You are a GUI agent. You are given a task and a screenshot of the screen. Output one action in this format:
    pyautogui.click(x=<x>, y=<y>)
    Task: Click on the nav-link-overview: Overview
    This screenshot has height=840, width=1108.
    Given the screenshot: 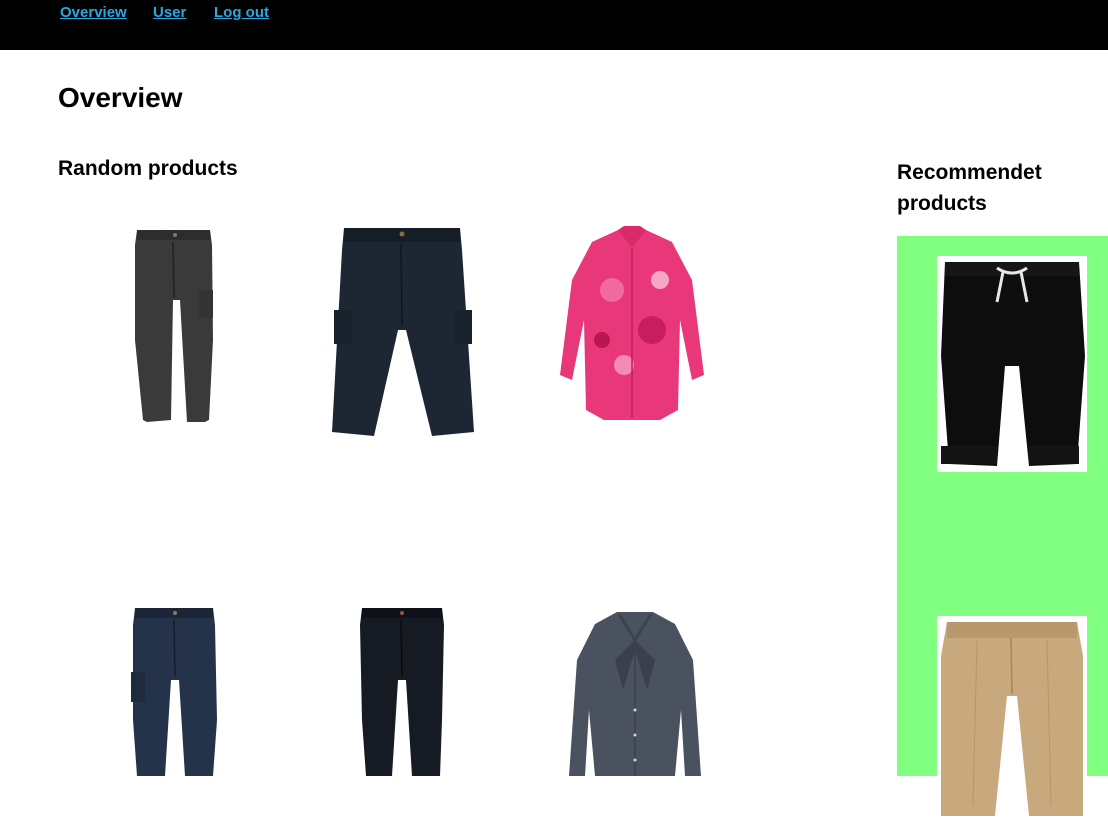 What is the action you would take?
    pyautogui.click(x=93, y=12)
    